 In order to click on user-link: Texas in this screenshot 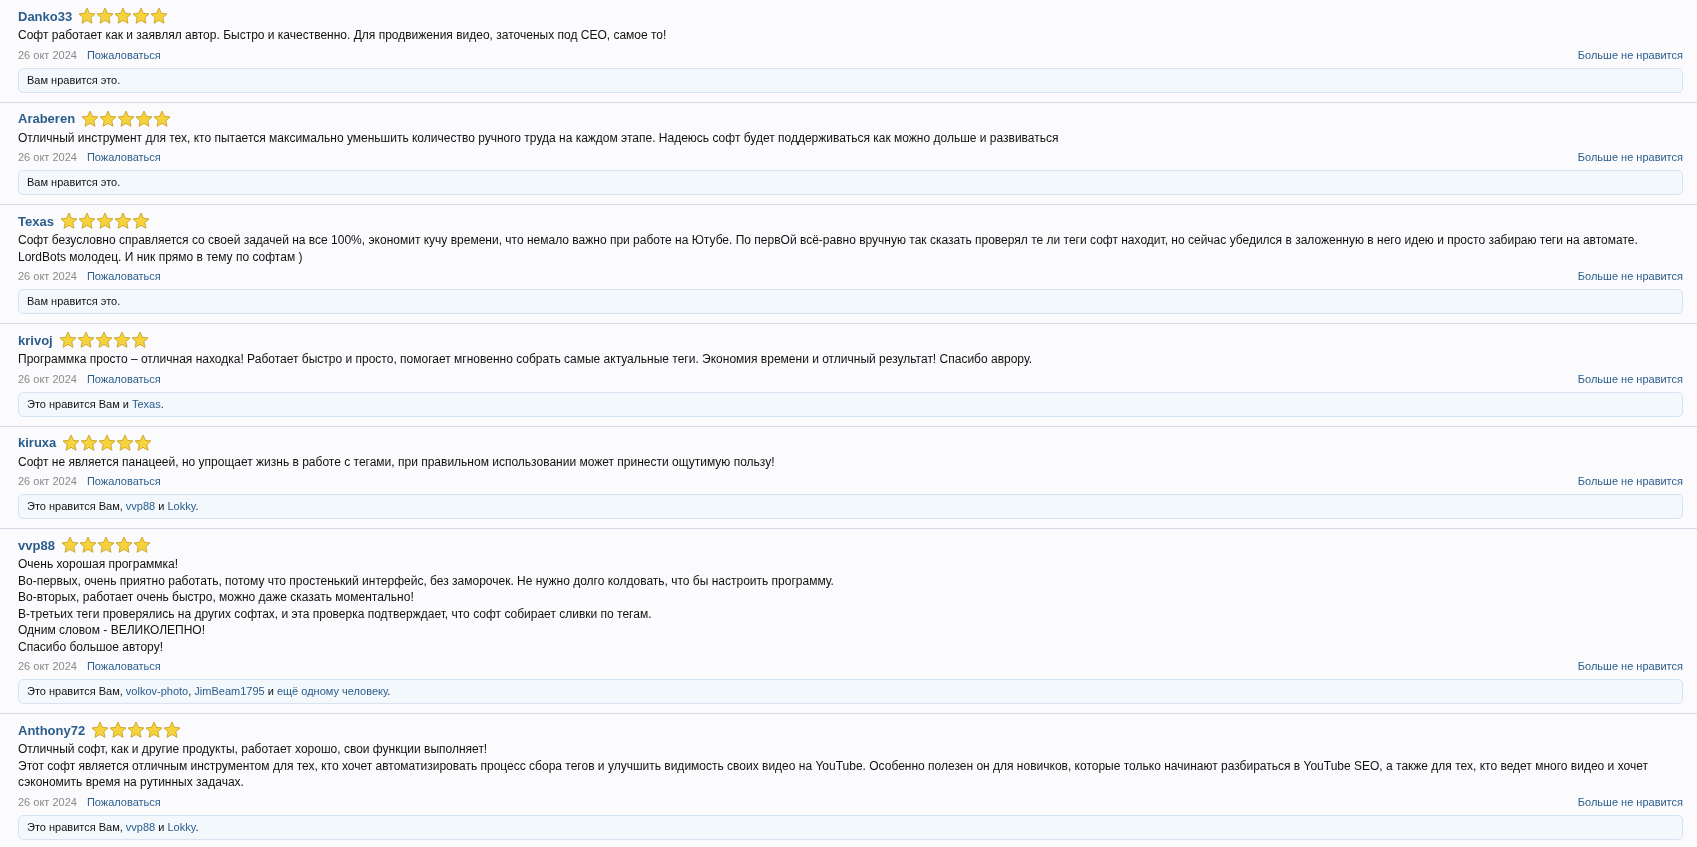, I will do `click(146, 403)`.